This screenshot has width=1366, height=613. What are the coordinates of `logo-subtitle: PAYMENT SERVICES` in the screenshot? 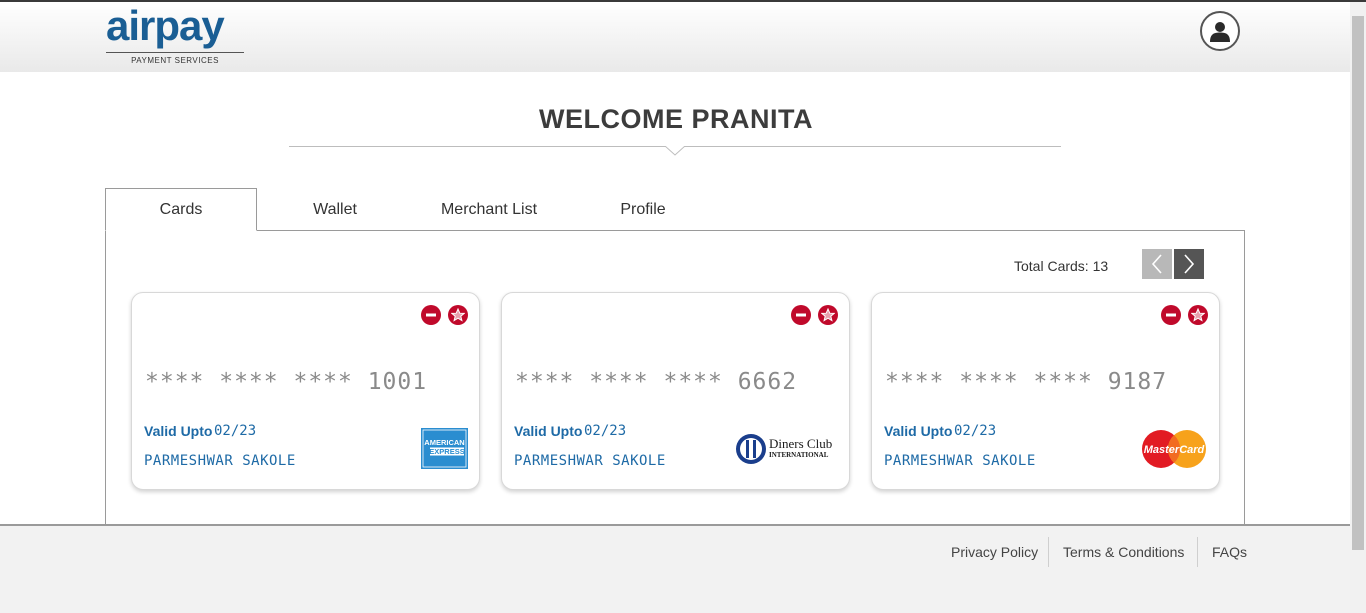 It's located at (175, 60).